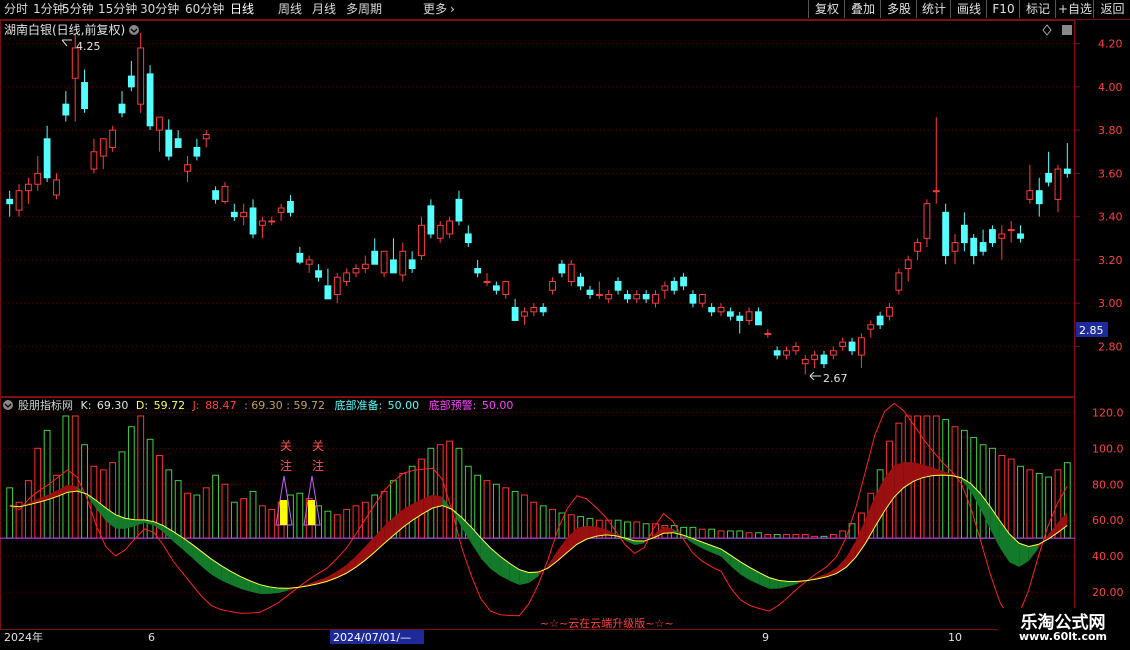 Image resolution: width=1130 pixels, height=650 pixels. Describe the element at coordinates (290, 9) in the screenshot. I see `period-tab-7: 周线` at that location.